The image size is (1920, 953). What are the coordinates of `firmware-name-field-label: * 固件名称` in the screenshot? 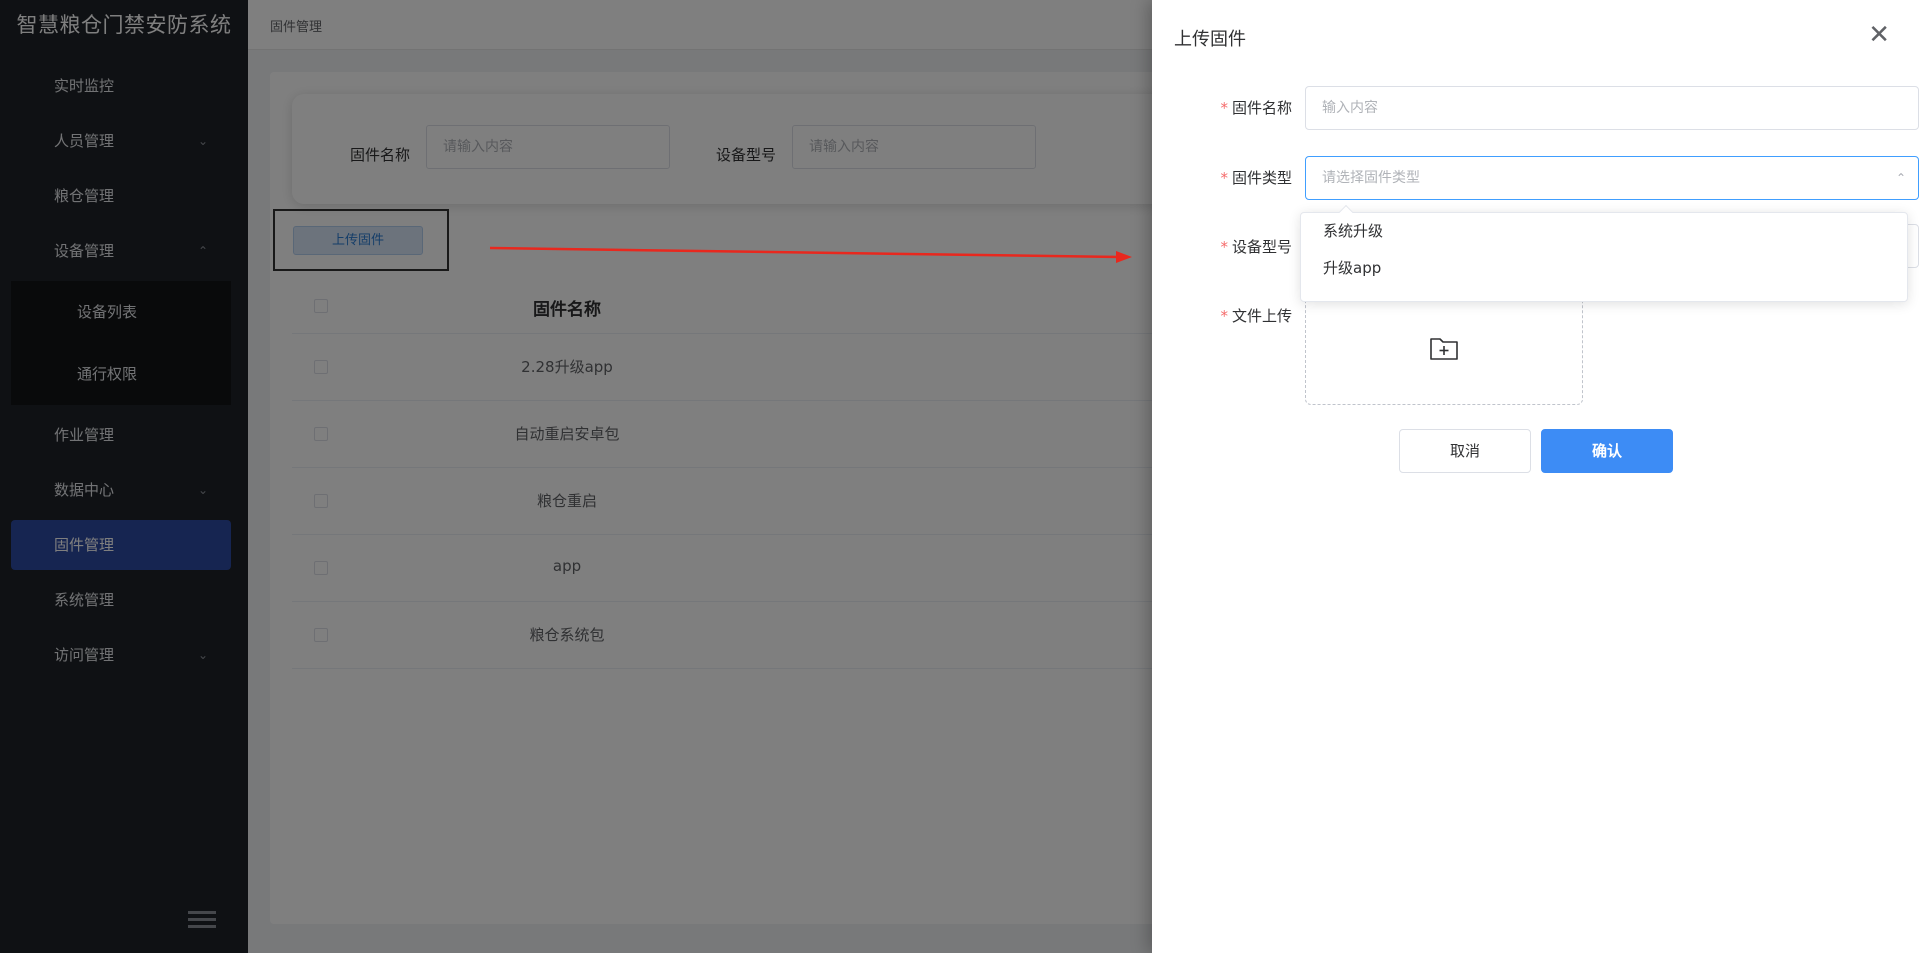 It's located at (1256, 108).